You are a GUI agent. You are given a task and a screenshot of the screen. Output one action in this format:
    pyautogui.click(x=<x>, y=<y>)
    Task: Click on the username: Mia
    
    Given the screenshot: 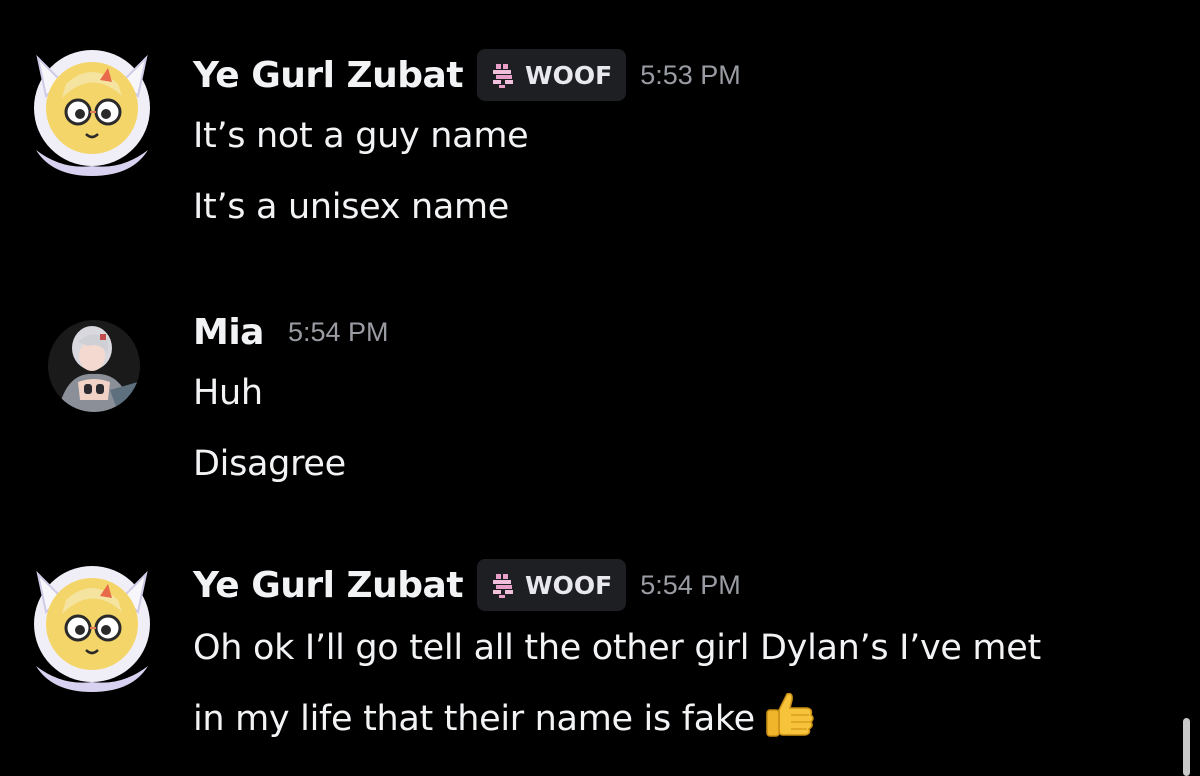 What is the action you would take?
    pyautogui.click(x=228, y=332)
    